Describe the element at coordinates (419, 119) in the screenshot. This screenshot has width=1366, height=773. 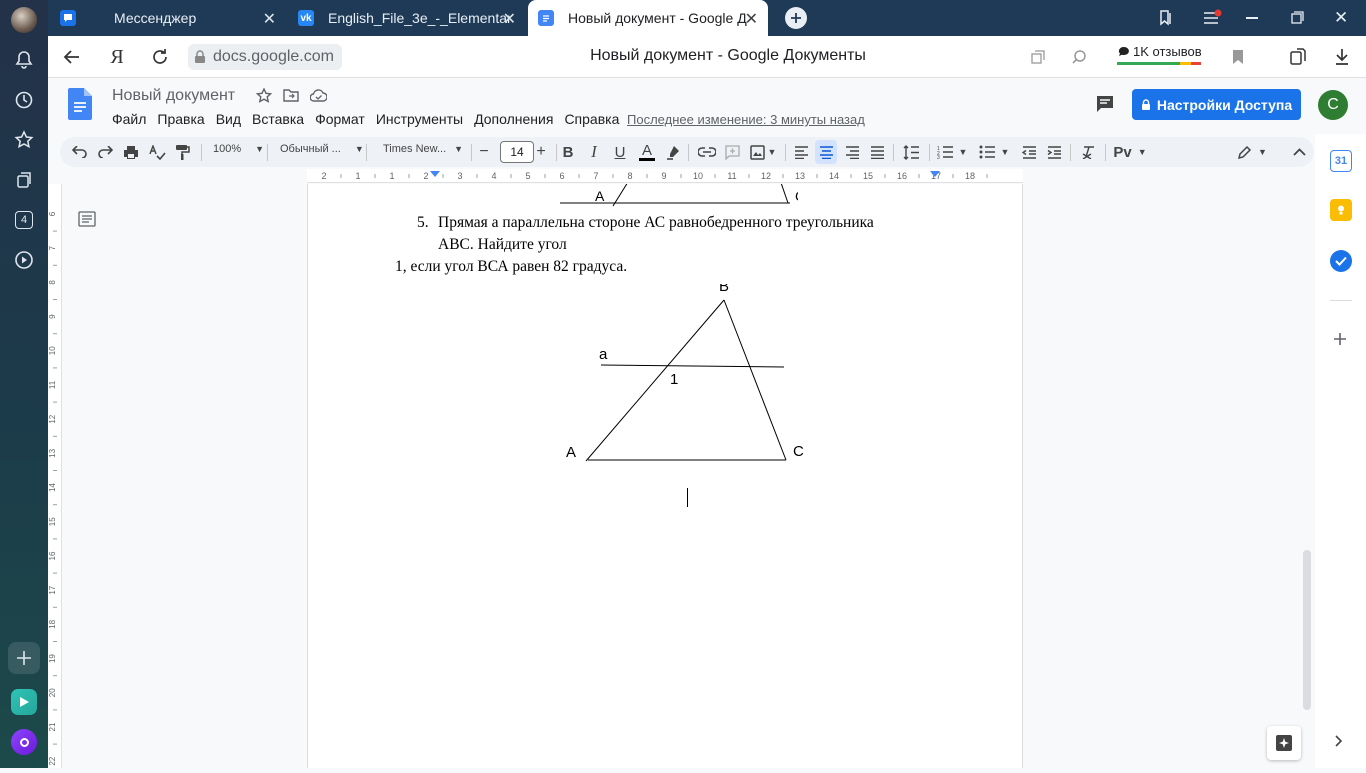
I see `menu-tools: Инструменты` at that location.